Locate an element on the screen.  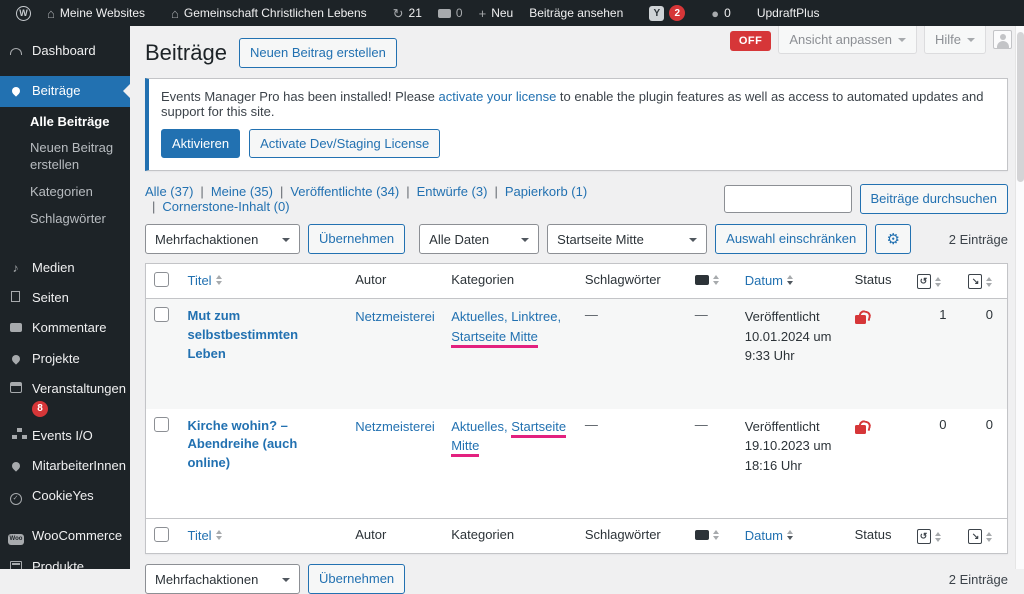
filter-all: Alle (37) is located at coordinates (169, 191).